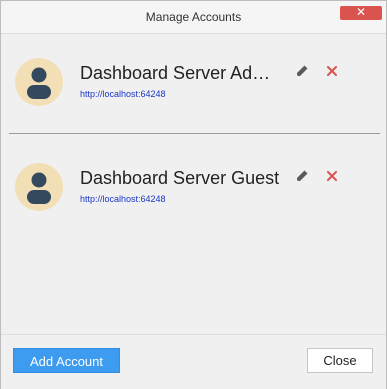 The image size is (387, 389). Describe the element at coordinates (361, 13) in the screenshot. I see `window-close-button: ✕` at that location.